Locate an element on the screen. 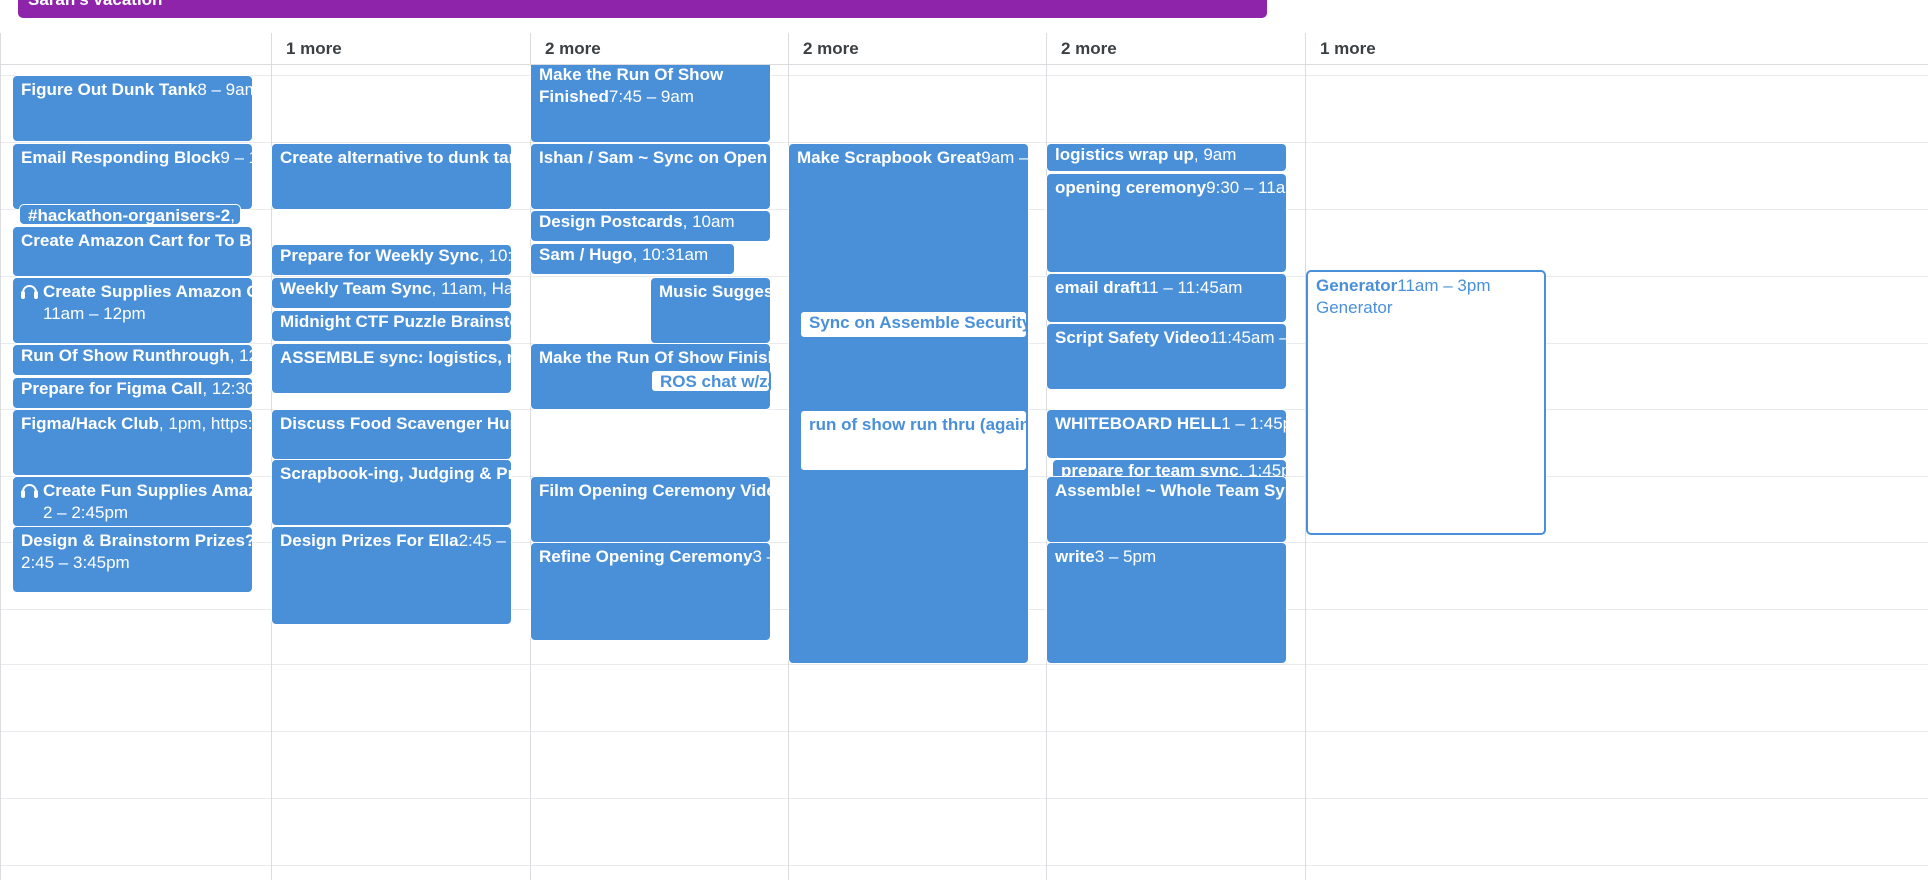 This screenshot has height=880, width=1928. event-title: Music Suggestions is located at coordinates (714, 291).